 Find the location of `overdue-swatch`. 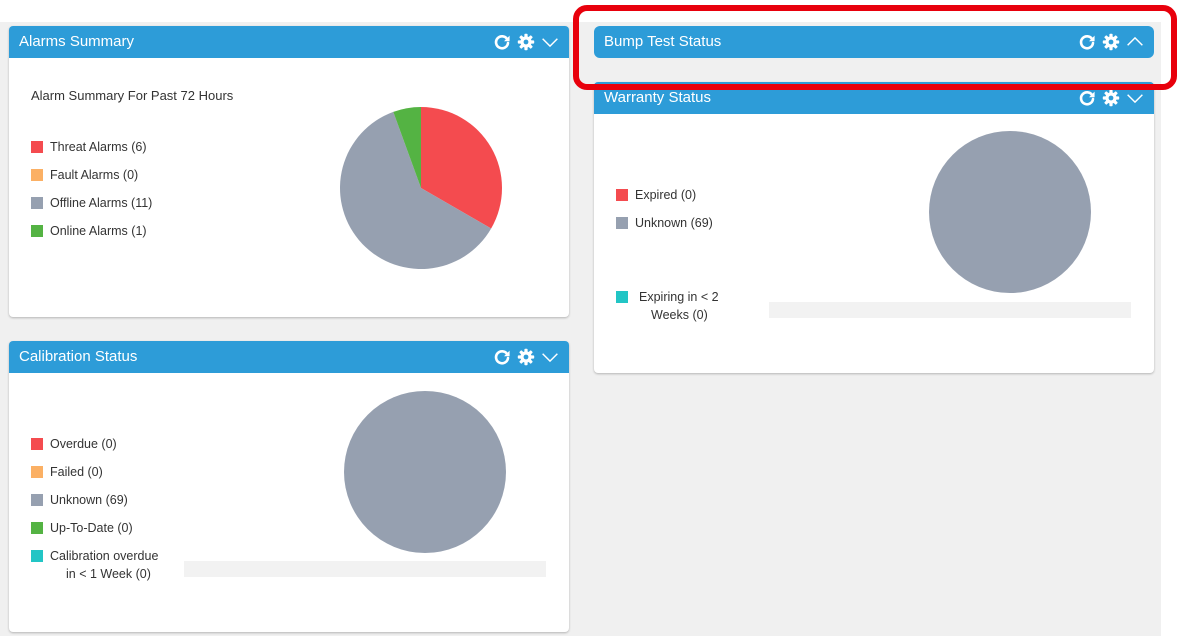

overdue-swatch is located at coordinates (37, 444).